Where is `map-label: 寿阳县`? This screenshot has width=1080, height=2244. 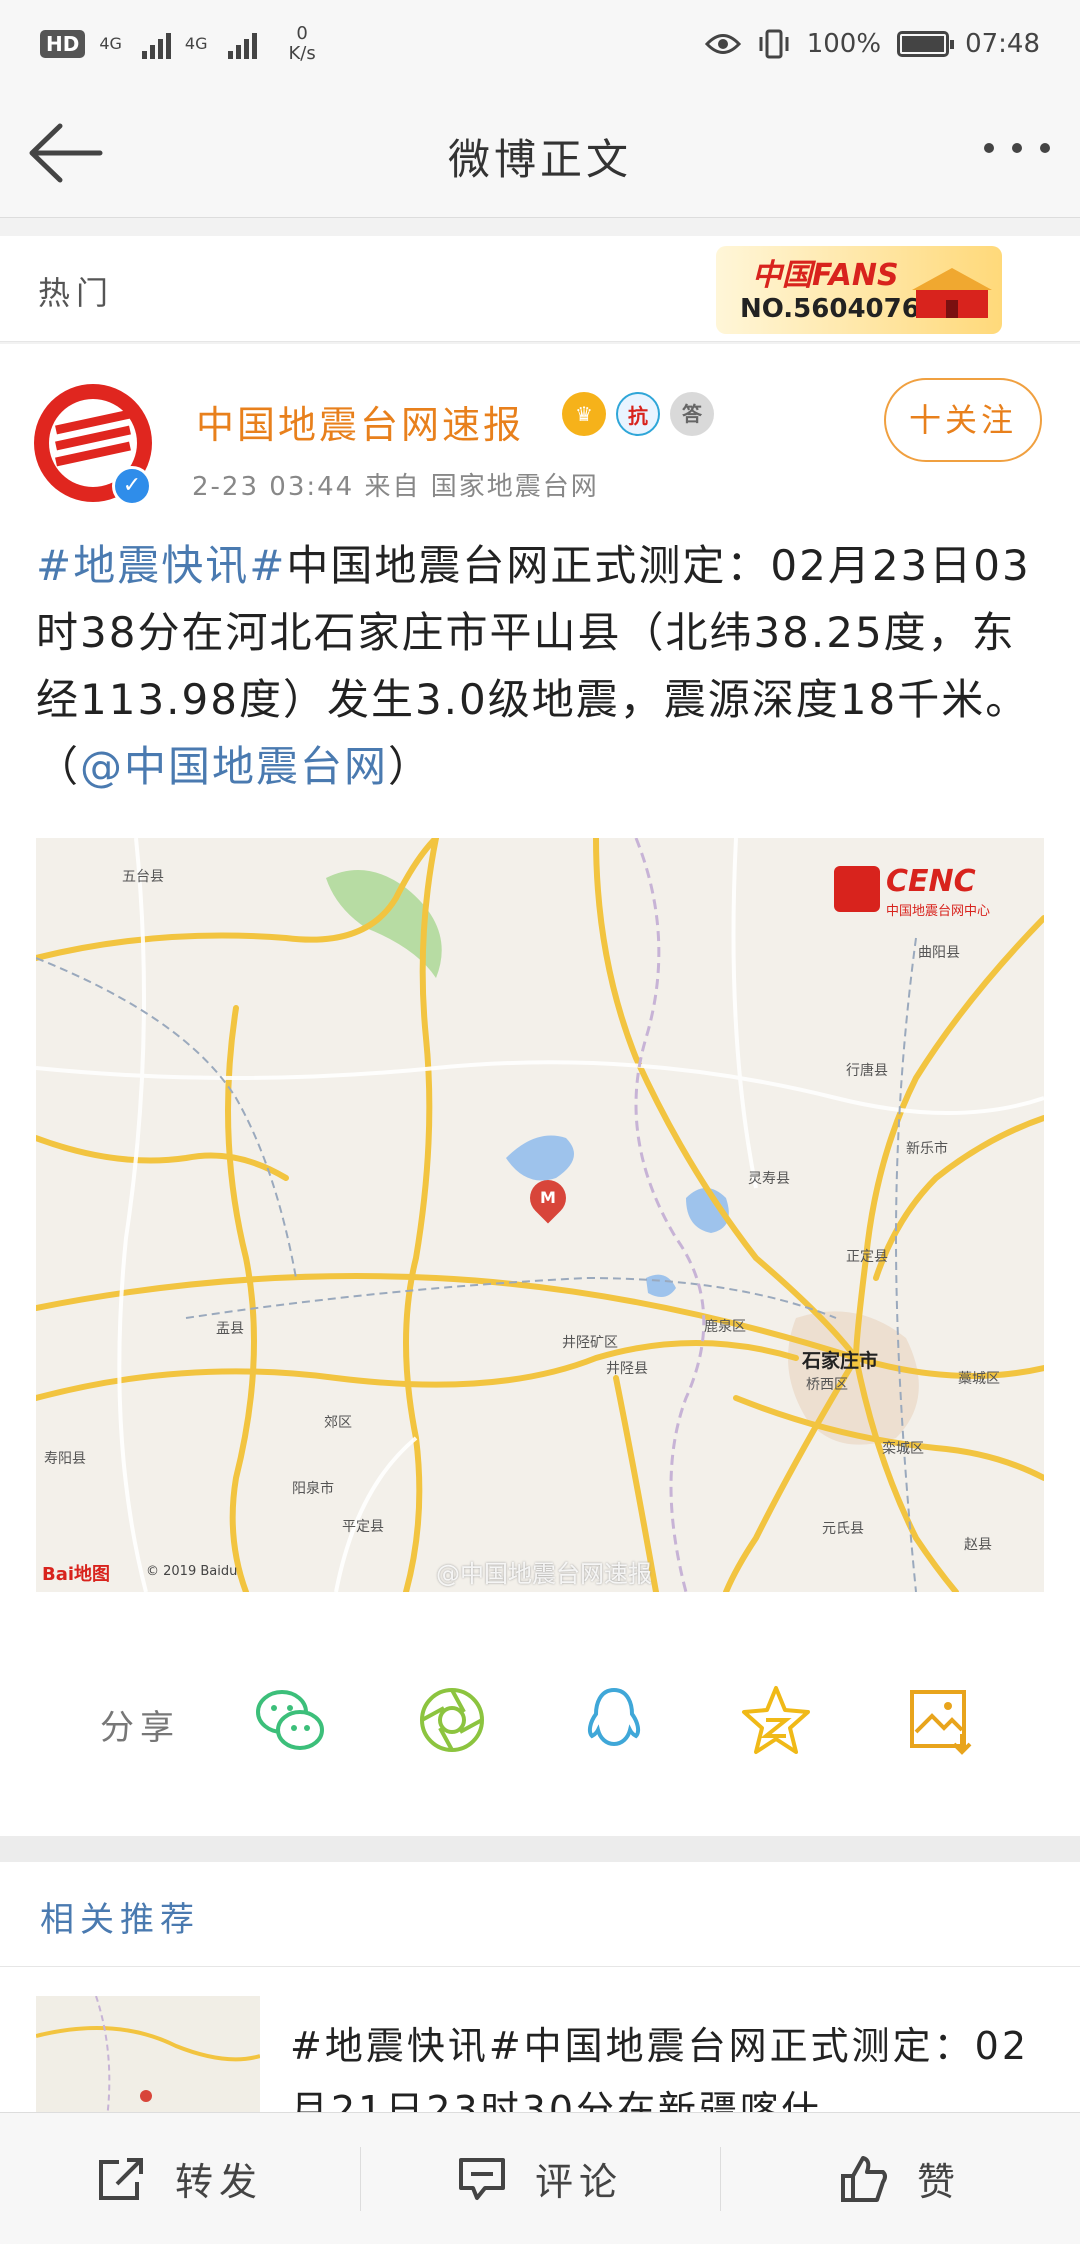 map-label: 寿阳县 is located at coordinates (65, 1459).